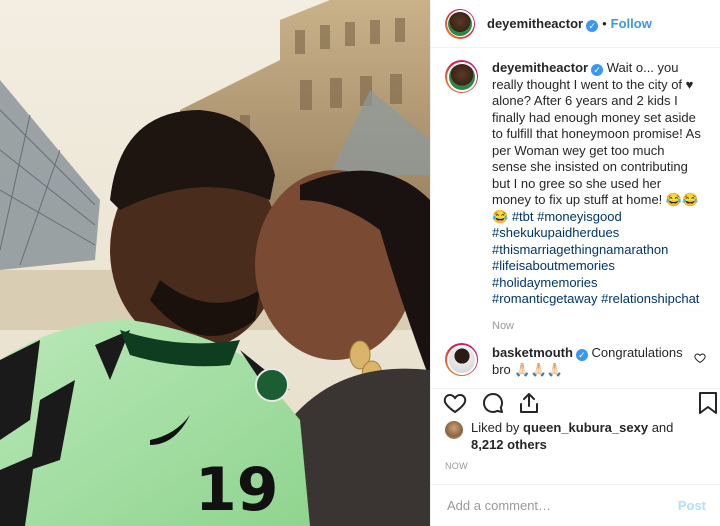  What do you see at coordinates (503, 325) in the screenshot?
I see `caption-time: Now` at bounding box center [503, 325].